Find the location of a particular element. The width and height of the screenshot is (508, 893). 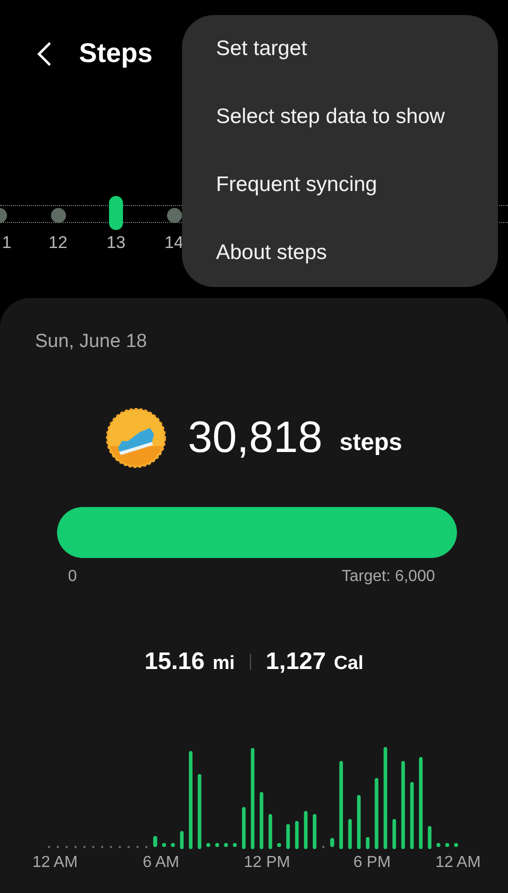

time-axis-label: 6 PM is located at coordinates (372, 863).